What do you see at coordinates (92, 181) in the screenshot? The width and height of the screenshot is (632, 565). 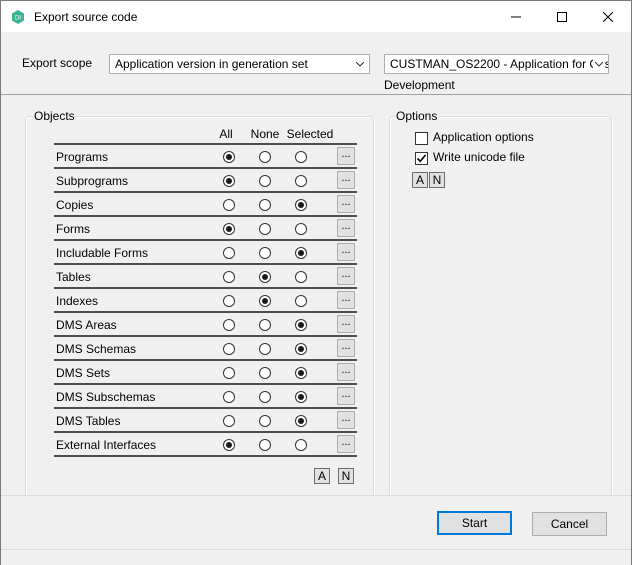 I see `object-row-label: Subprograms` at bounding box center [92, 181].